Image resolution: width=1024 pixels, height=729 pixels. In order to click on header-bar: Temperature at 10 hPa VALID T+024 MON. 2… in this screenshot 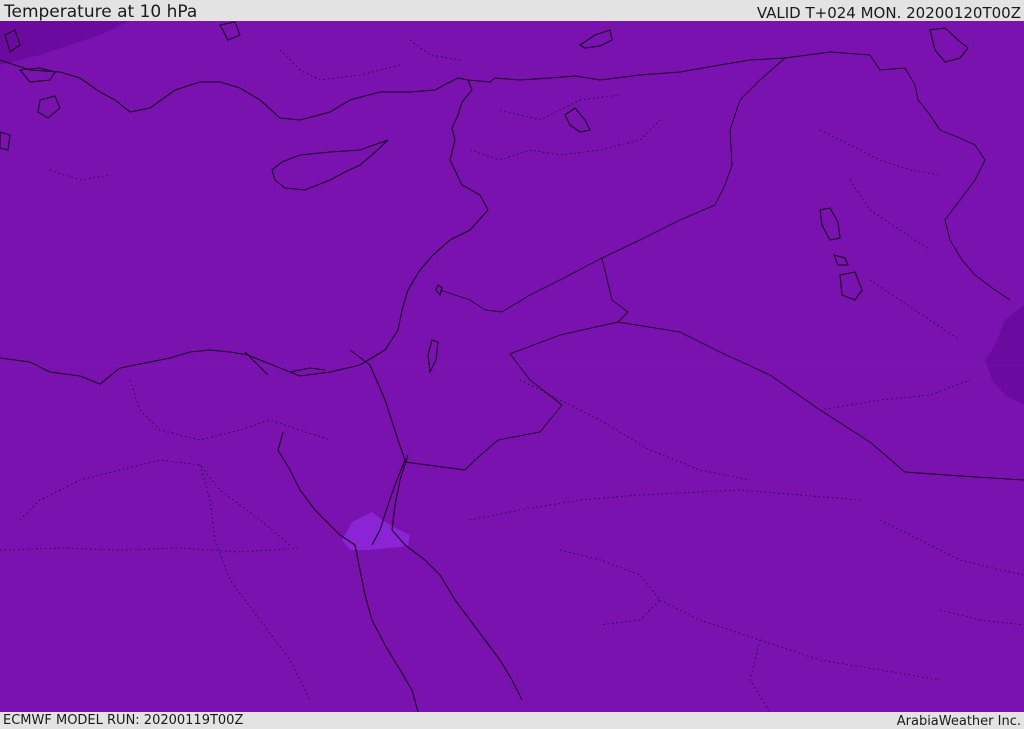, I will do `click(512, 10)`.